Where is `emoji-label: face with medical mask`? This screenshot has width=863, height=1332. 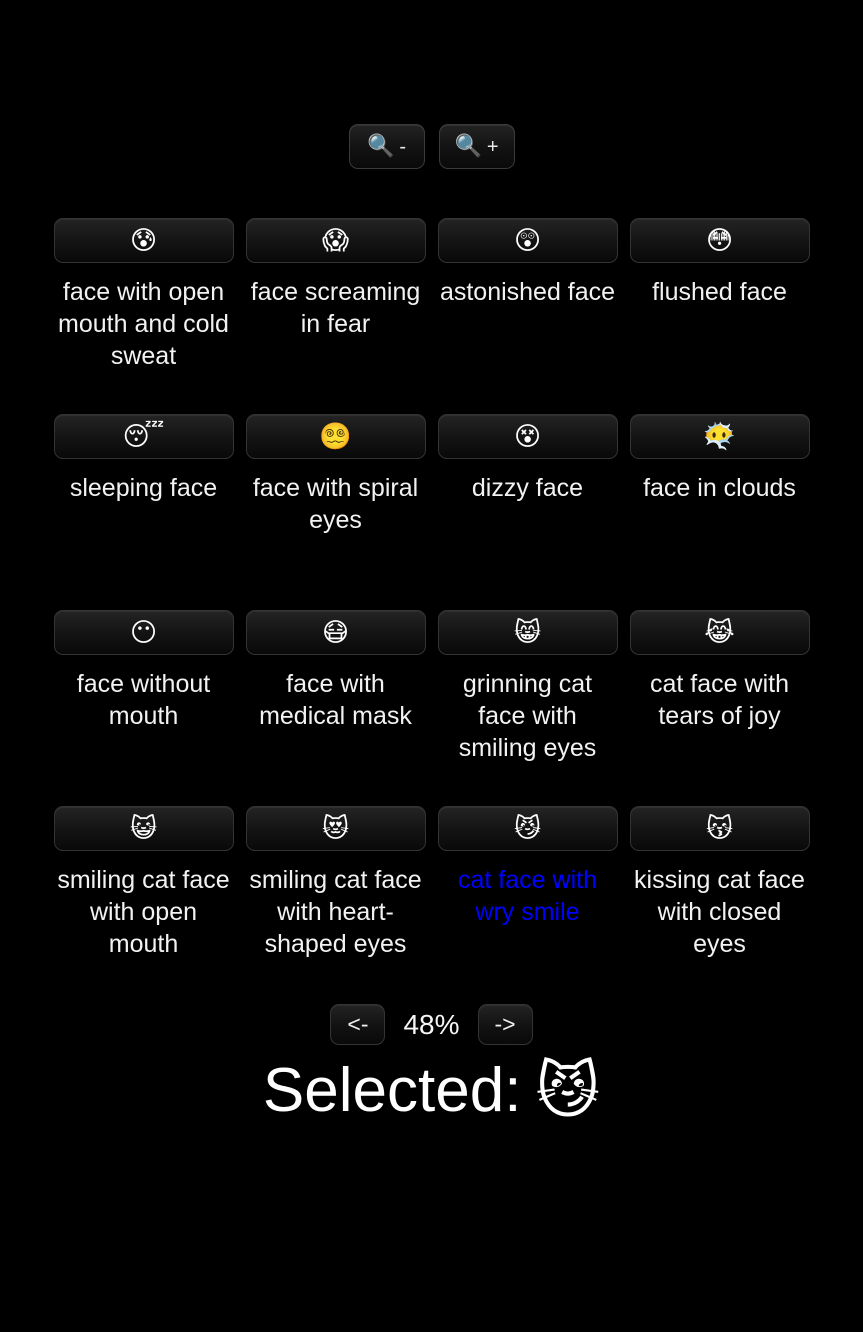
emoji-label: face with medical mask is located at coordinates (335, 700).